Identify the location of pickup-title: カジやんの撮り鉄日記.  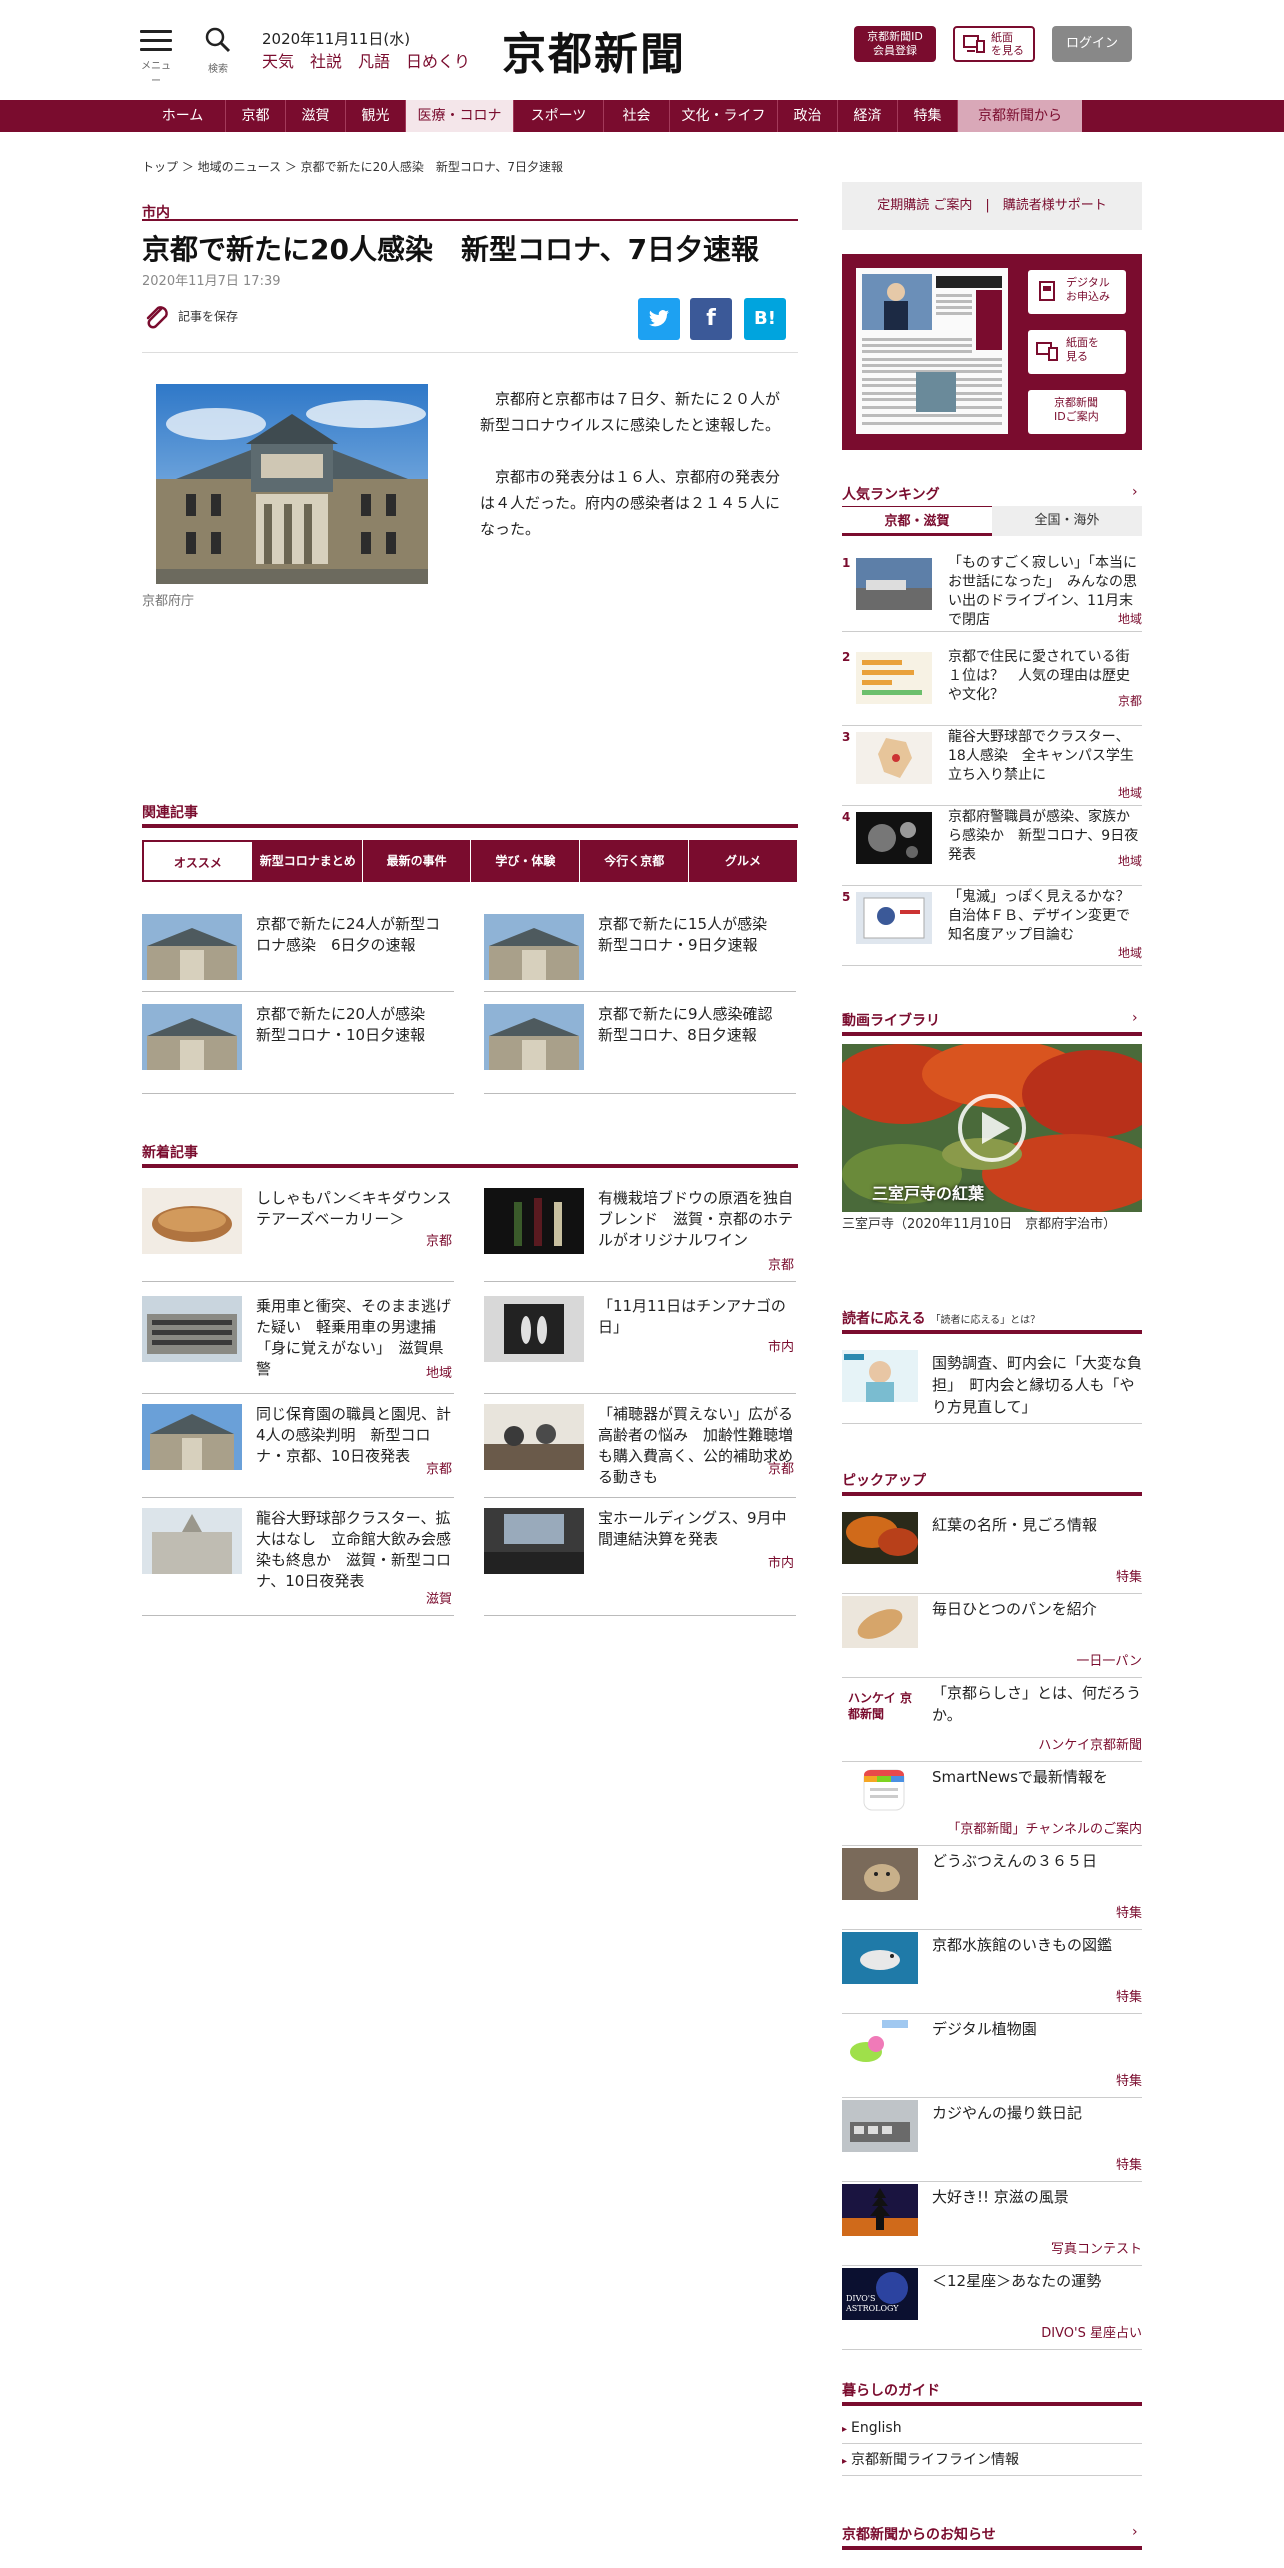
(1007, 2113).